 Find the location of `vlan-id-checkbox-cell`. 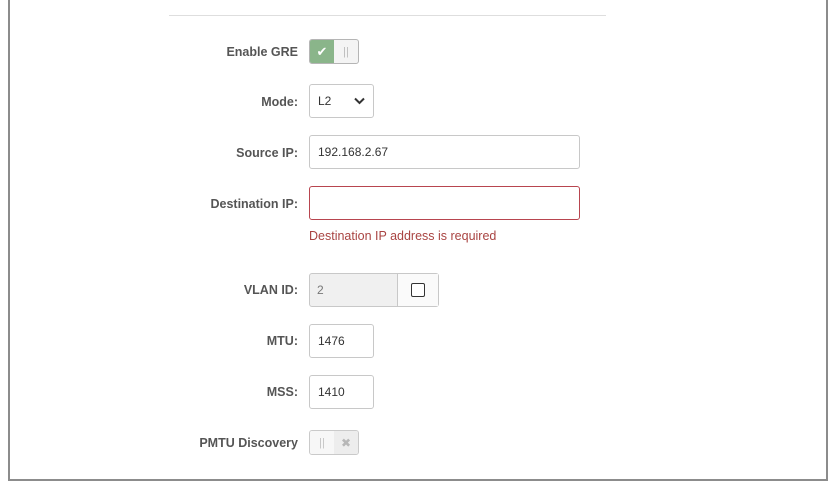

vlan-id-checkbox-cell is located at coordinates (417, 290).